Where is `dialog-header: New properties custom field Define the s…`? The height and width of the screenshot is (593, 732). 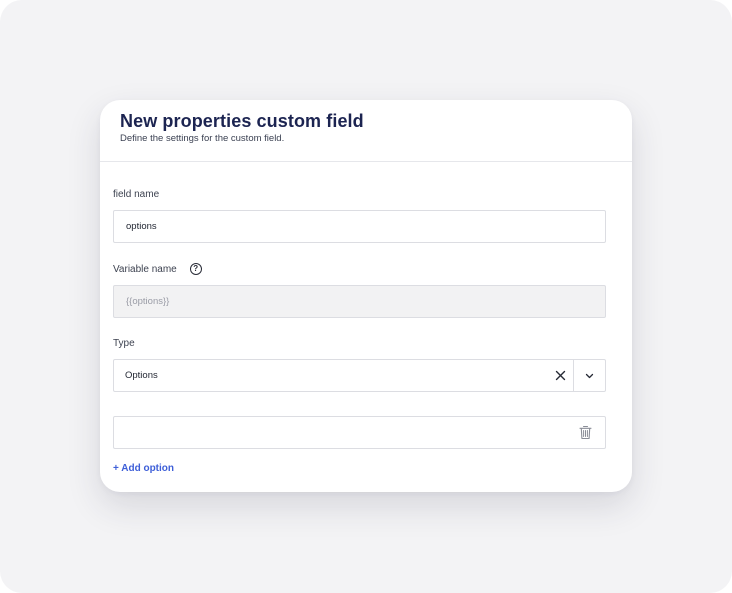 dialog-header: New properties custom field Define the s… is located at coordinates (366, 131).